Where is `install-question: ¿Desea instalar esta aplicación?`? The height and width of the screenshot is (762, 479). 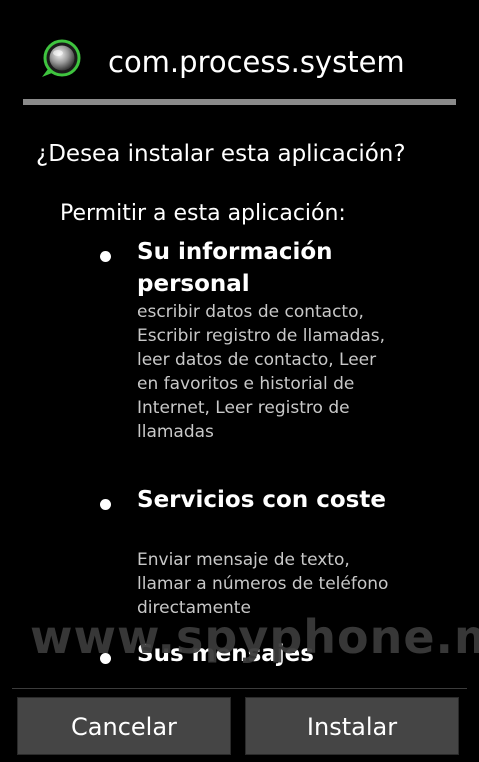
install-question: ¿Desea instalar esta aplicación? is located at coordinates (221, 154).